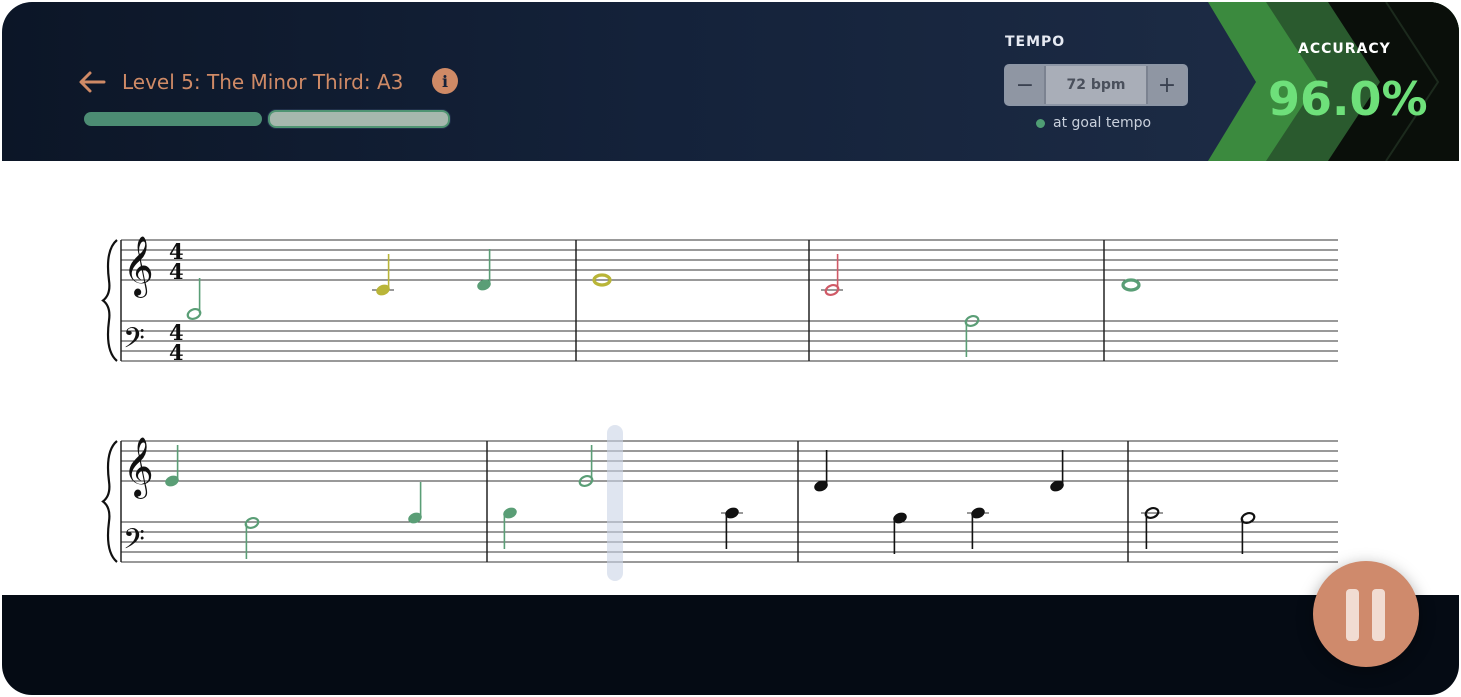 The image size is (1461, 697). I want to click on playhead-cursor, so click(615, 503).